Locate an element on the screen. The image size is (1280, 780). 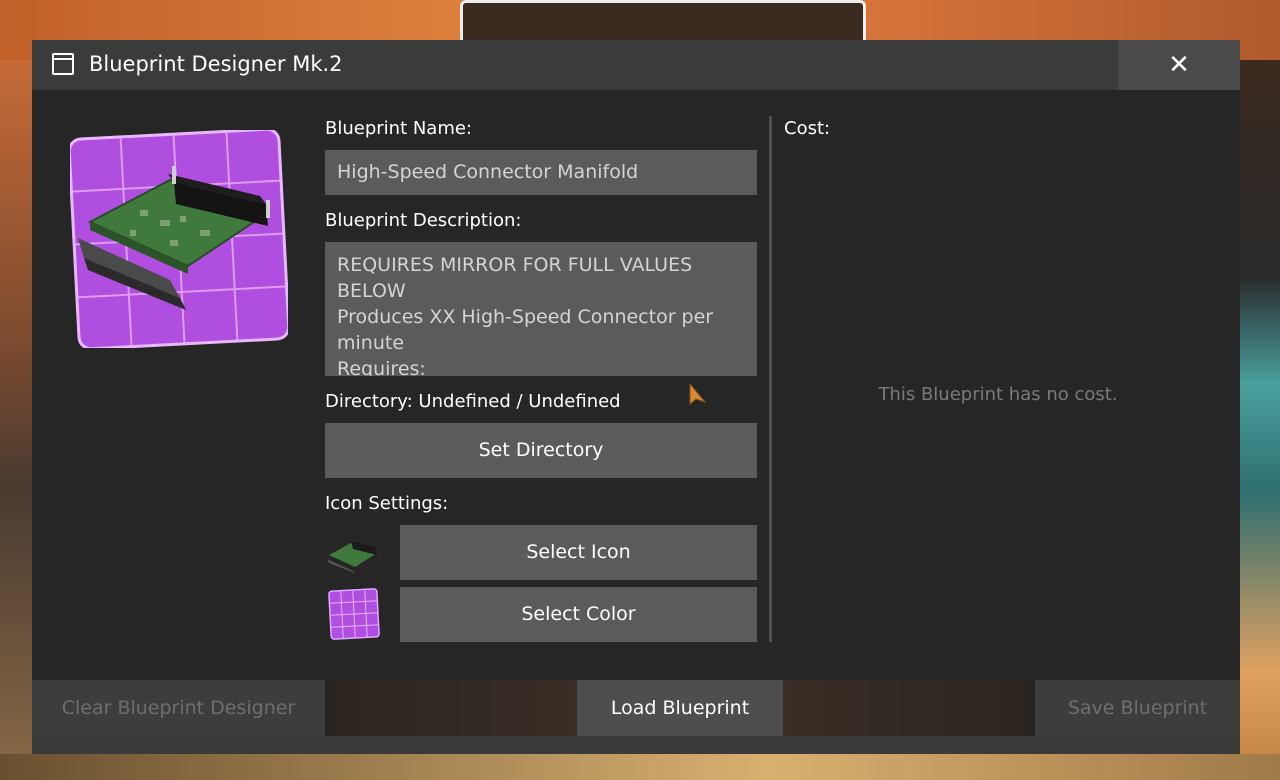
close-button: ✕ is located at coordinates (1179, 65).